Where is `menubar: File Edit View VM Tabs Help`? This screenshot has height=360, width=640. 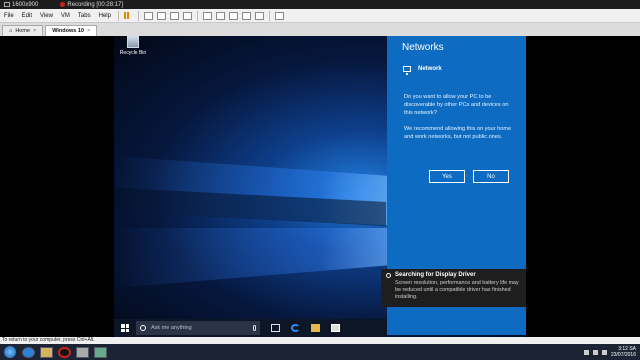 menubar: File Edit View VM Tabs Help is located at coordinates (320, 16).